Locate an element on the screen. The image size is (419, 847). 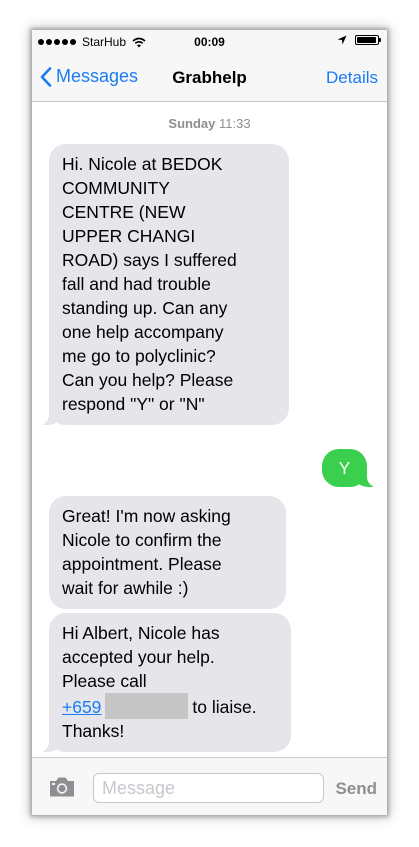
location-arrow-icon is located at coordinates (342, 40).